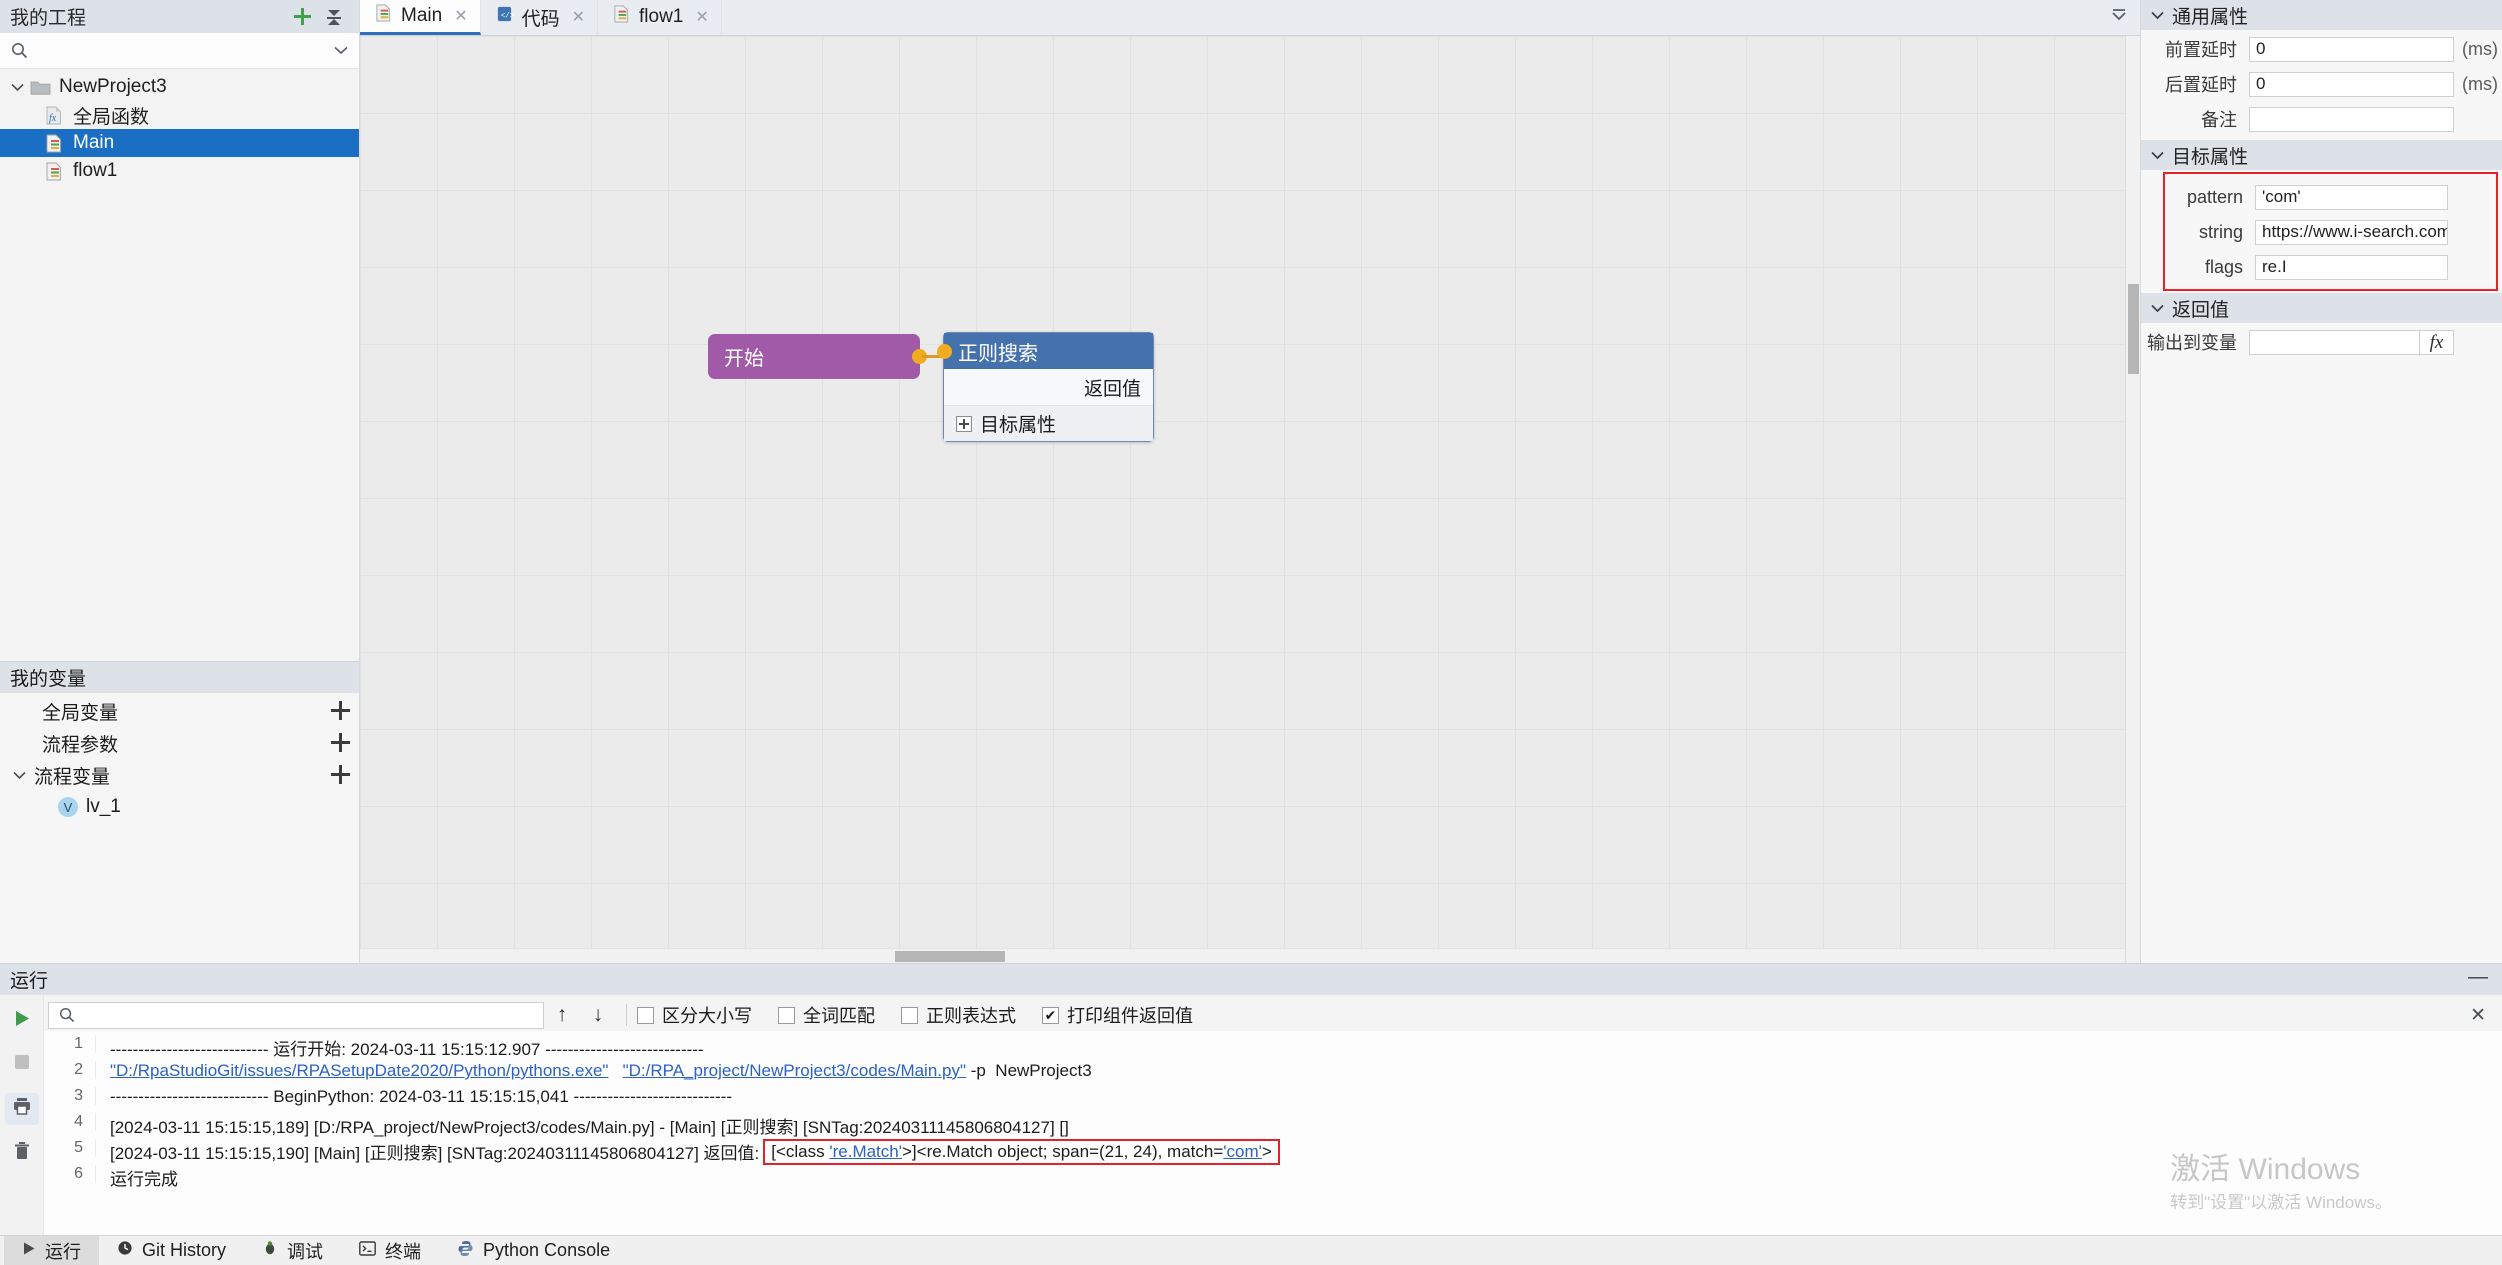  Describe the element at coordinates (2436, 343) in the screenshot. I see `fx-icon: fx` at that location.